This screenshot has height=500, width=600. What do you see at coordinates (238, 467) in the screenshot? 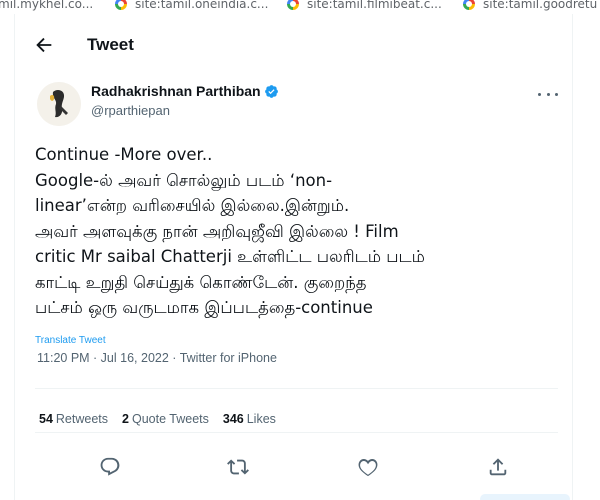
I see `retweet-icon` at bounding box center [238, 467].